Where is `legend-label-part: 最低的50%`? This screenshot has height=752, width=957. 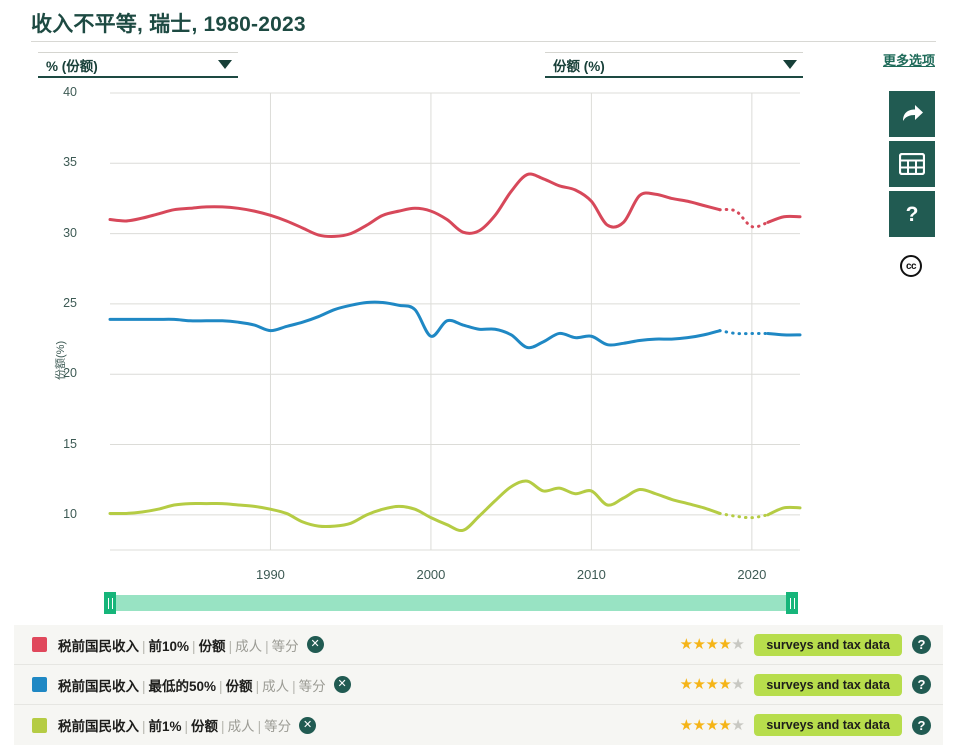
legend-label-part: 最低的50% is located at coordinates (182, 686).